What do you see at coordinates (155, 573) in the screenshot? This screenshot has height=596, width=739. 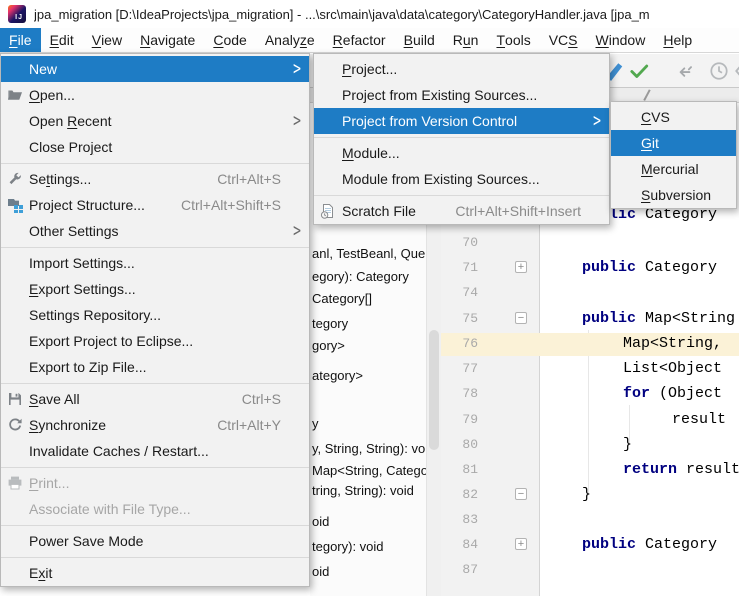 I see `file-menu-item-exit: Exit` at bounding box center [155, 573].